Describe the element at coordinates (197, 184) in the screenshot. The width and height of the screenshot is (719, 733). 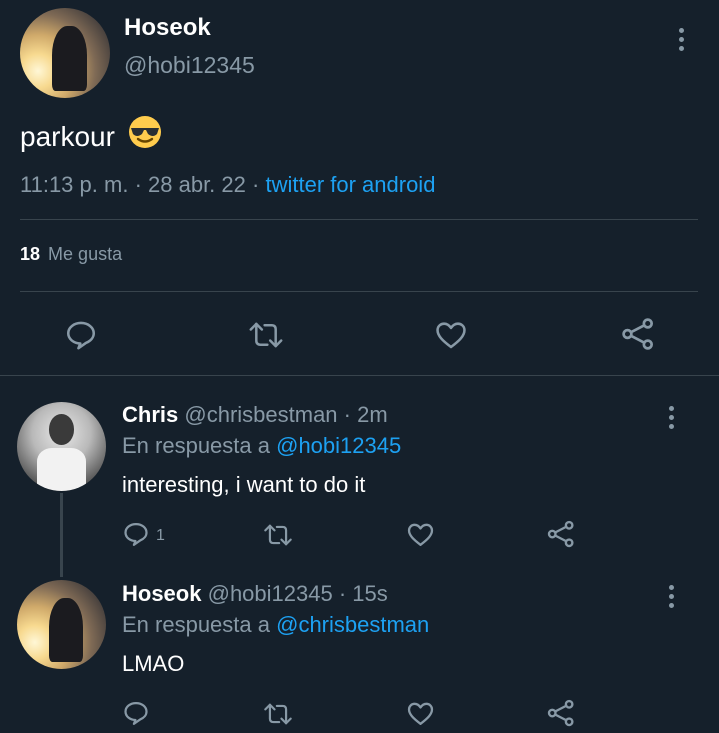
I see `tweet-date: 28 abr. 22` at that location.